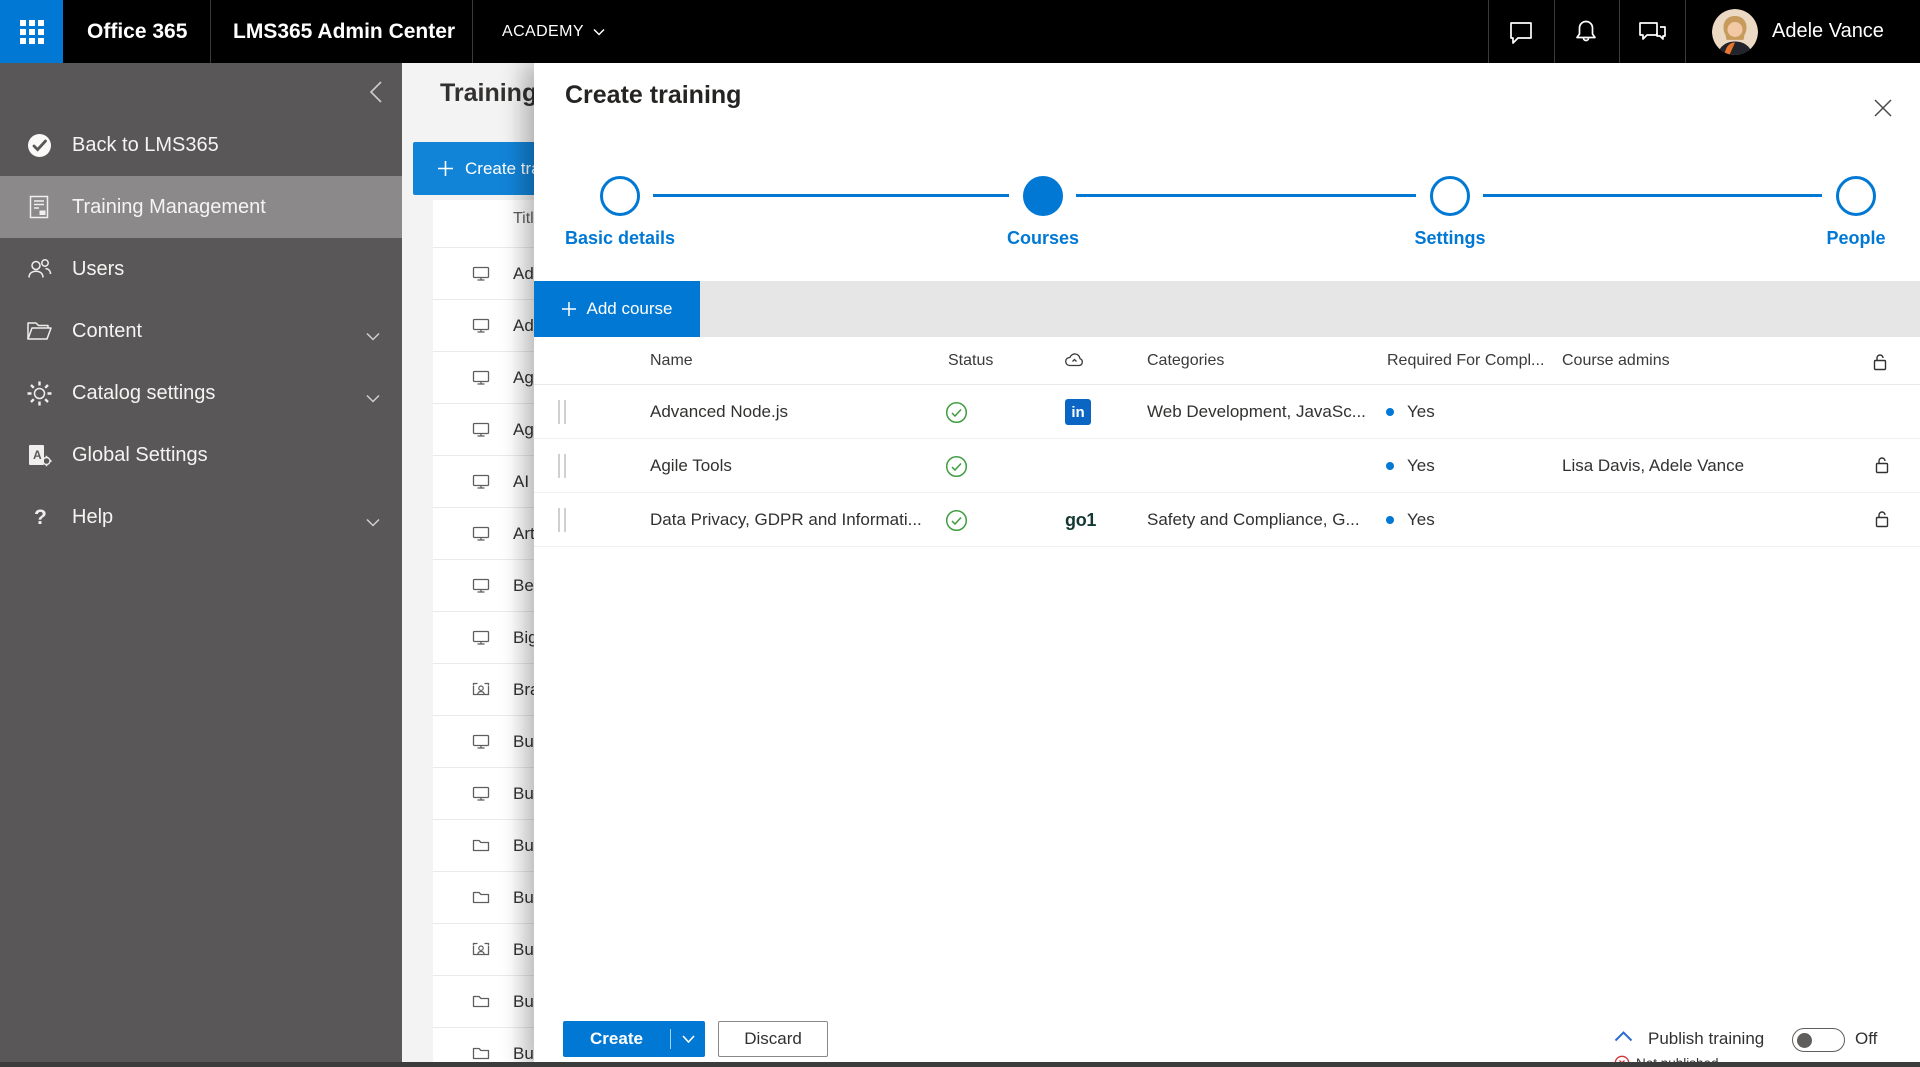 The width and height of the screenshot is (1920, 1067). What do you see at coordinates (671, 360) in the screenshot?
I see `header-name: Name` at bounding box center [671, 360].